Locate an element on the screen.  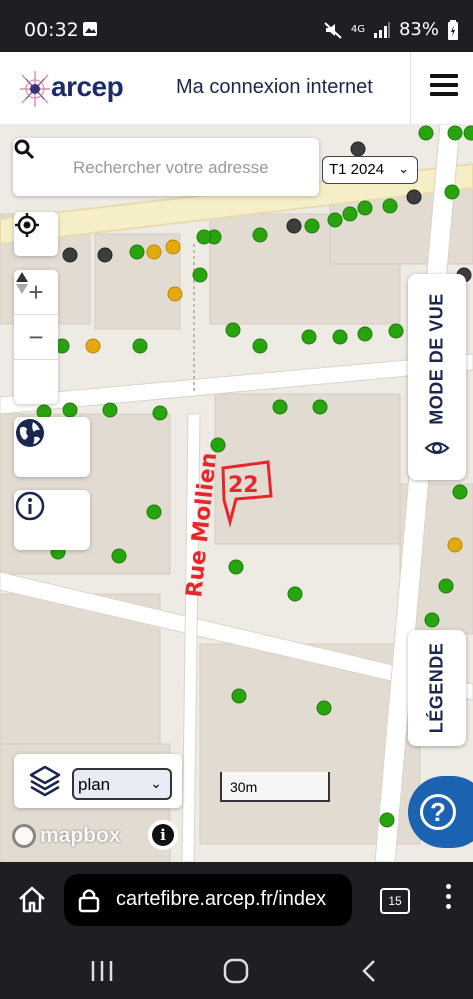
attribution-info-button: i is located at coordinates (163, 835).